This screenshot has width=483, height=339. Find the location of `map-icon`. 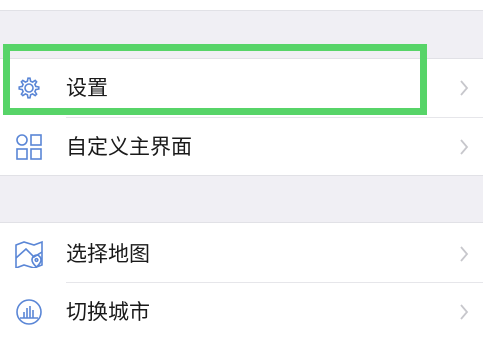

map-icon is located at coordinates (29, 254).